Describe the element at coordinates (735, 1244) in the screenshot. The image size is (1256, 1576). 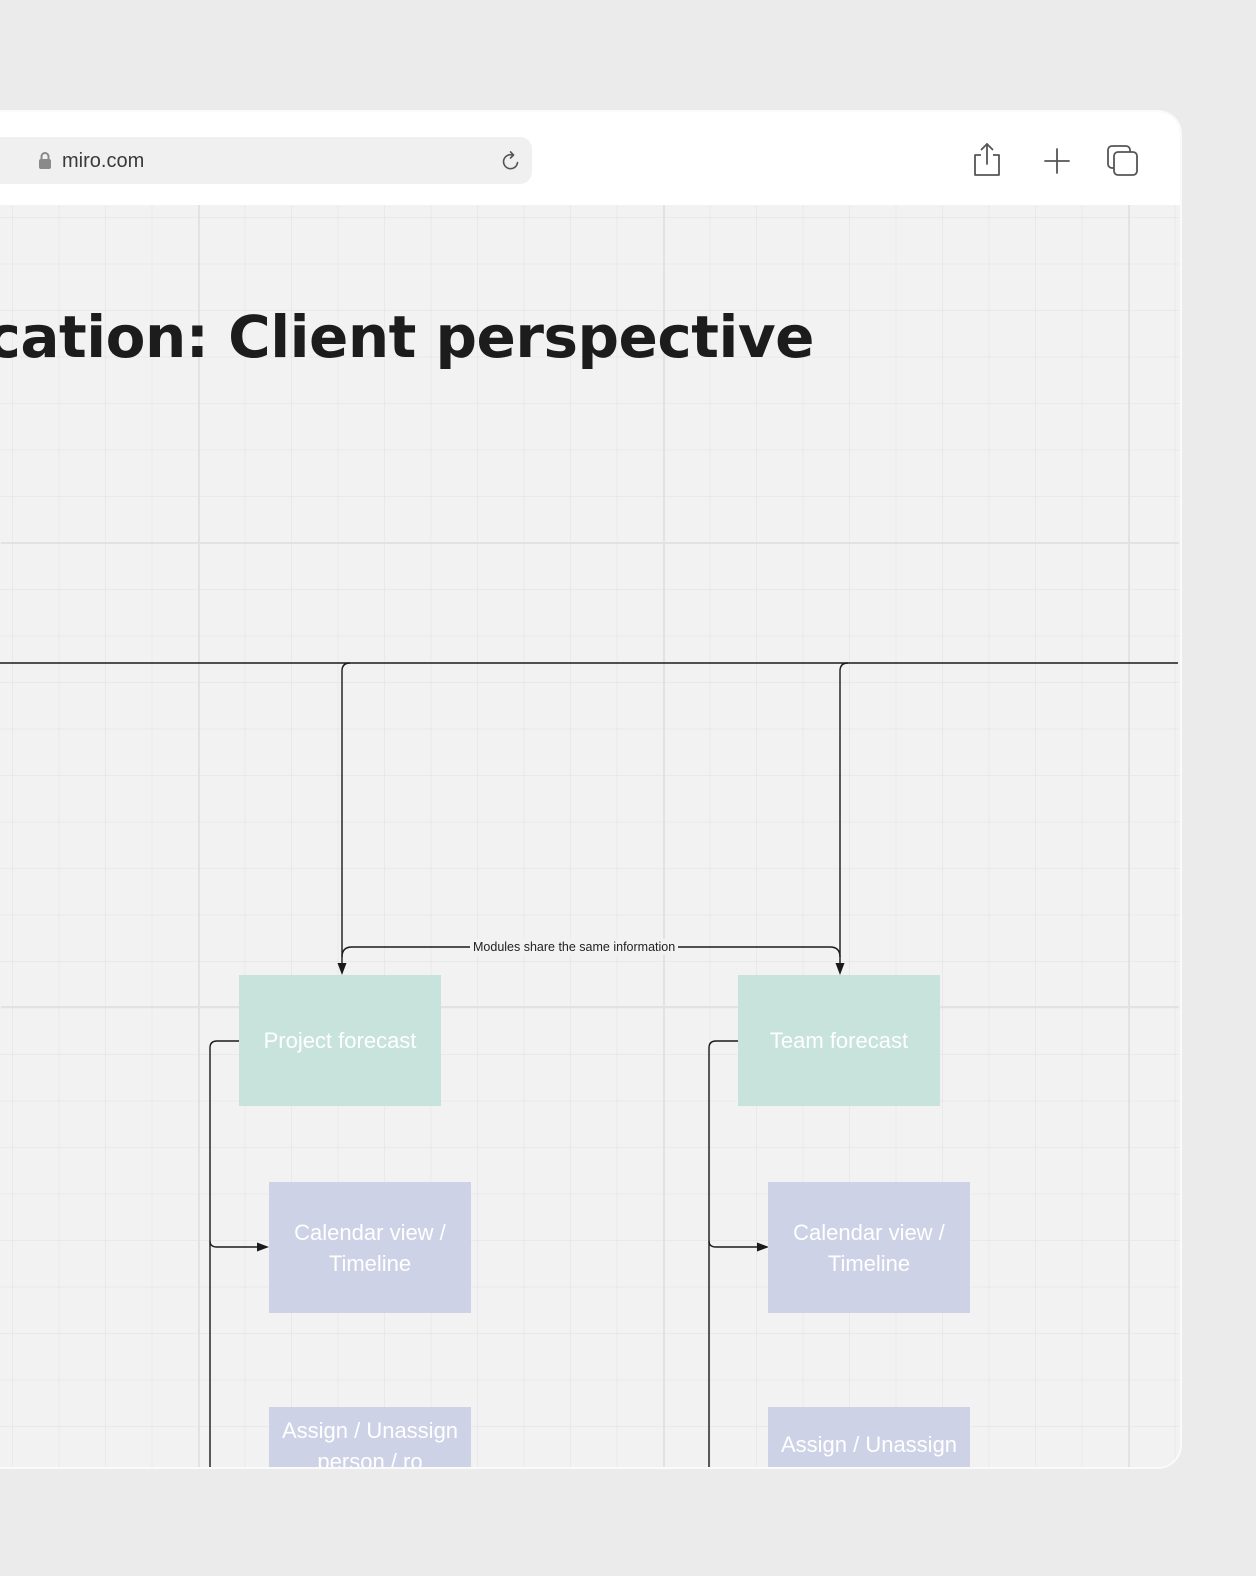
I see `team-calendar-connector` at that location.